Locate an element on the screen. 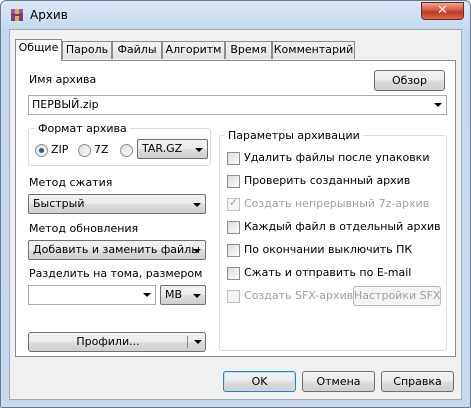  checkbox-solid-7z: ✓ is located at coordinates (233, 203).